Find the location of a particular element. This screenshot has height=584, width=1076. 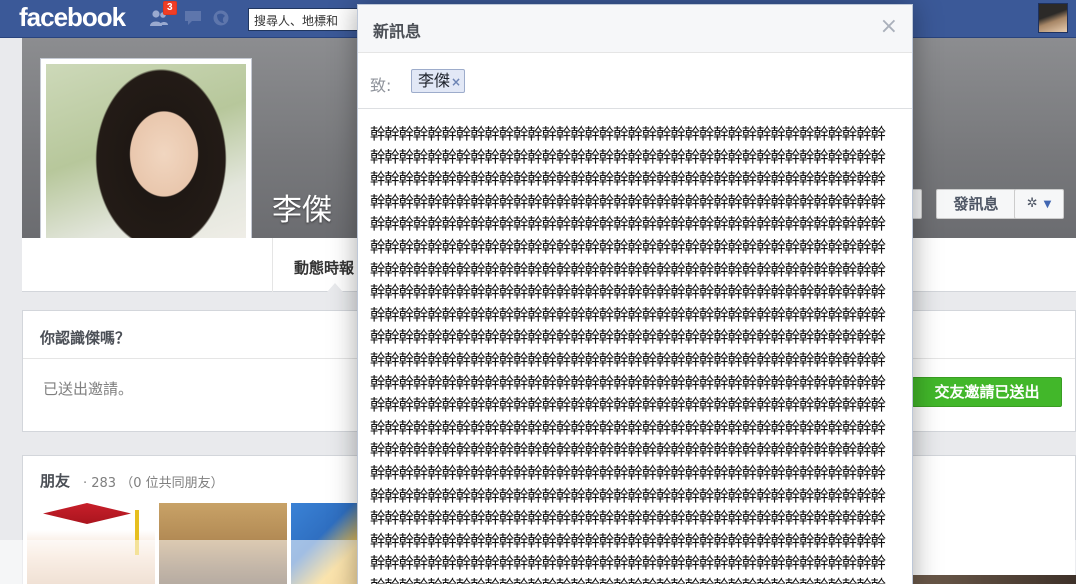

nav-divider is located at coordinates (272, 265).